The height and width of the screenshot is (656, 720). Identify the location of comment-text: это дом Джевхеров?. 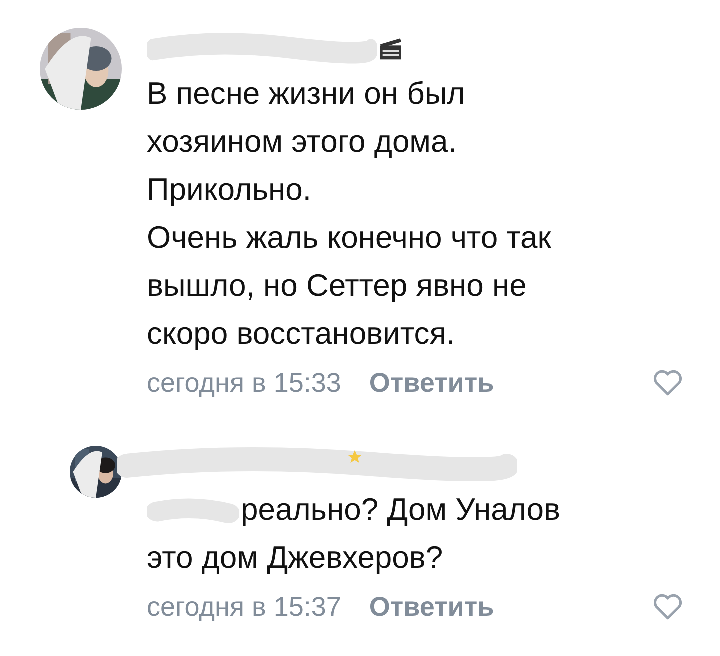
(295, 558).